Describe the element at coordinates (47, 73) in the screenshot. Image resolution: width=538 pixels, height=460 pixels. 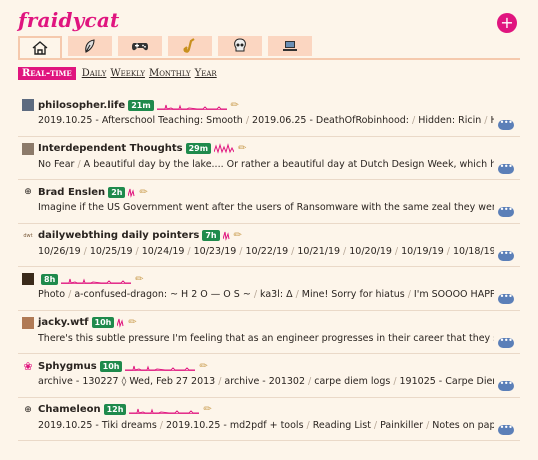
I see `filter-realtime: Real-time` at that location.